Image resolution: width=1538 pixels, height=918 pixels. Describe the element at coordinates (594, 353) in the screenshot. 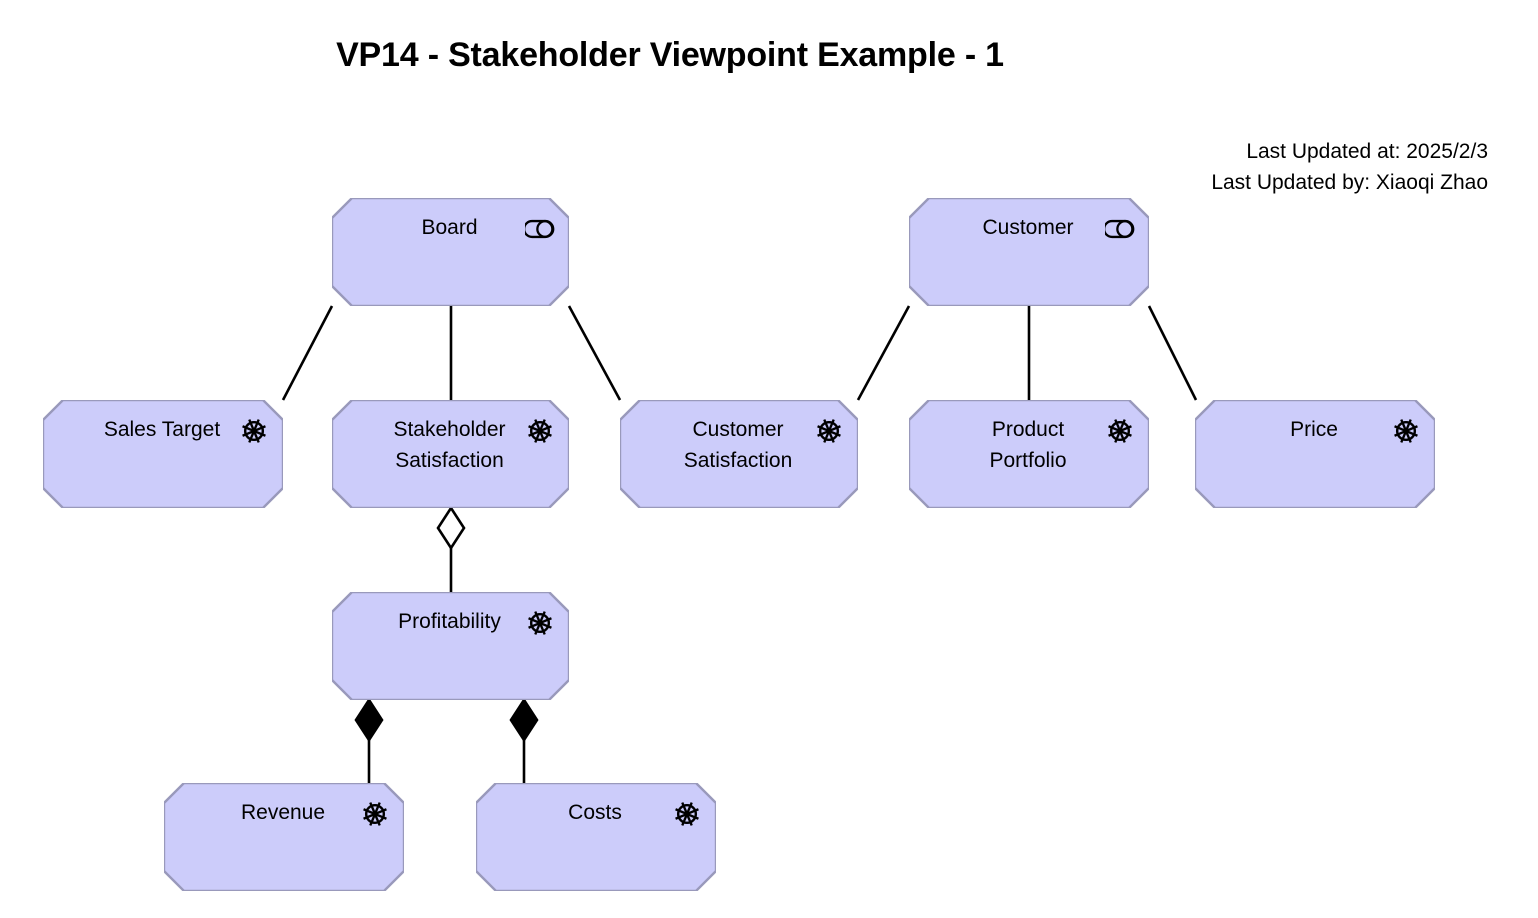

I see `edge-board-customer-satisfaction` at that location.